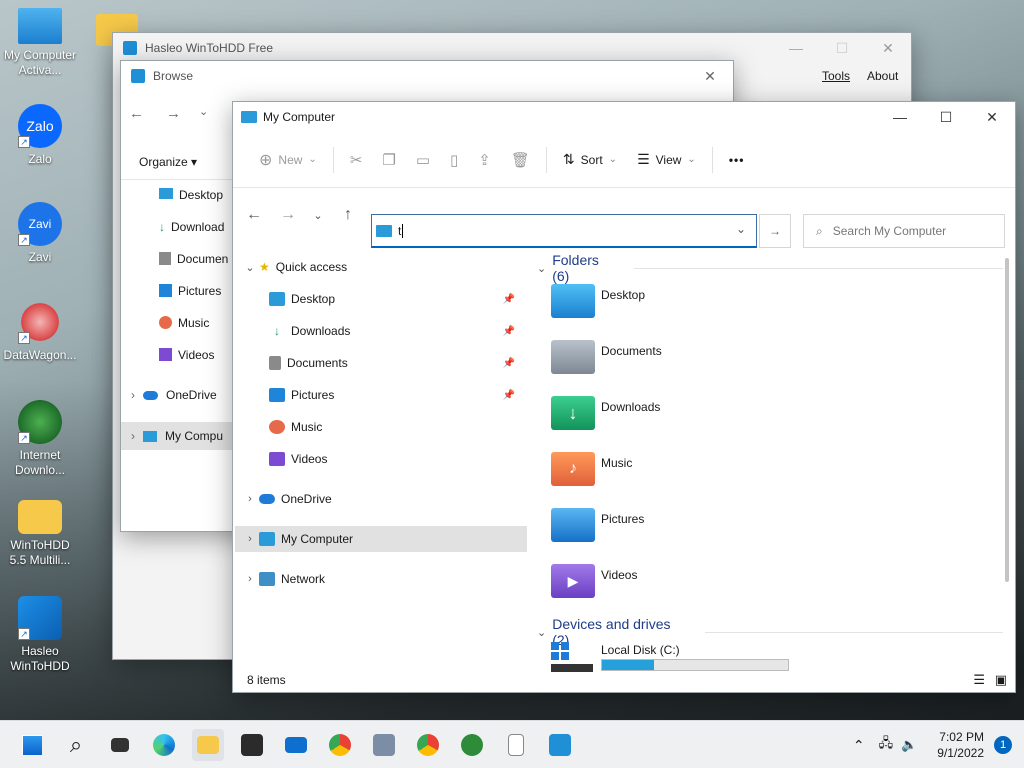 Image resolution: width=1024 pixels, height=768 pixels. What do you see at coordinates (1007, 420) in the screenshot?
I see `content-scrollbar` at bounding box center [1007, 420].